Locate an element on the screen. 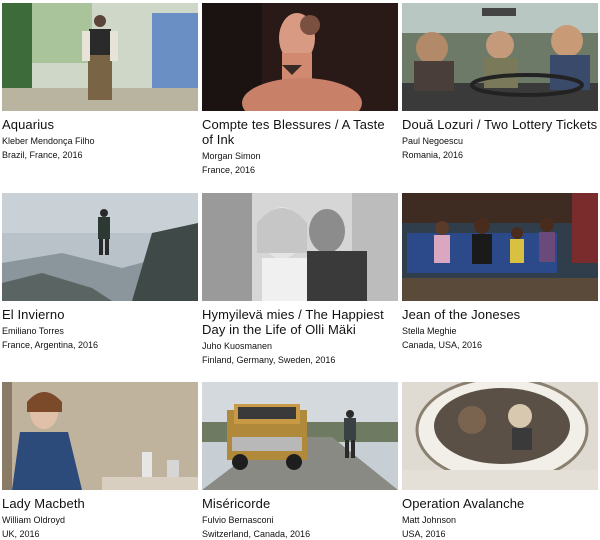  film-director: Matt Johnson is located at coordinates (429, 520).